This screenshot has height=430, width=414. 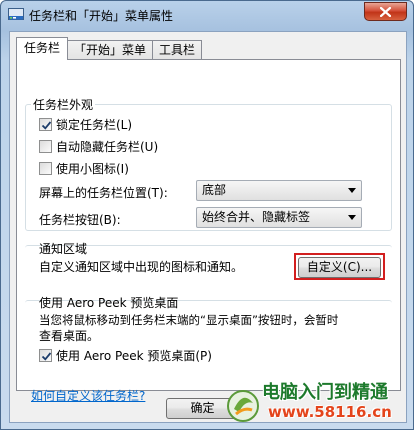 I want to click on autohide-checkbox: 自动隐藏任务栏(U), so click(x=98, y=146).